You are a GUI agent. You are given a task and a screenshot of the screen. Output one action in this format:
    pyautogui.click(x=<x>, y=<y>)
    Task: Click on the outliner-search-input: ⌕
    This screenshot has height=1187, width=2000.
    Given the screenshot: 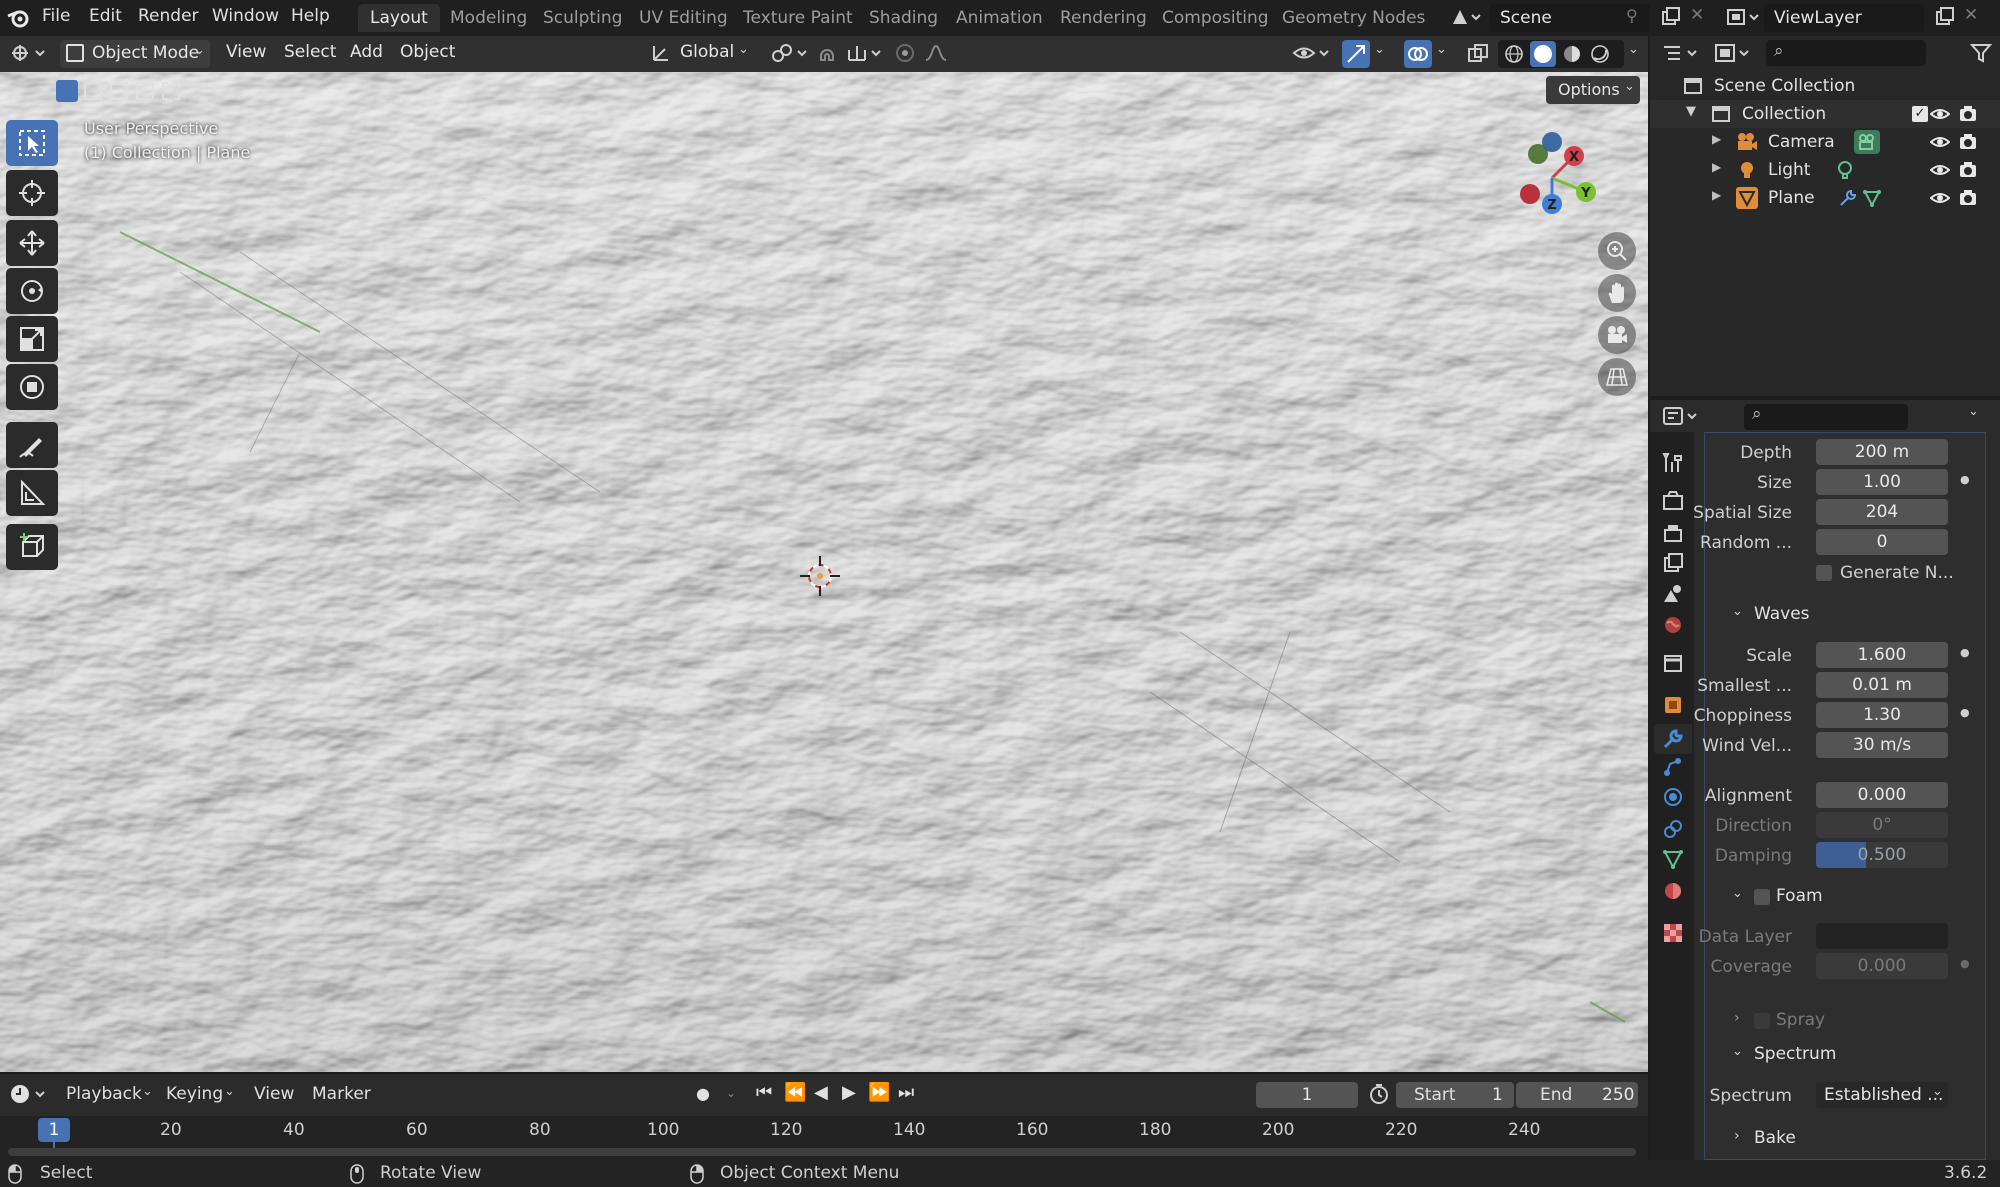 What is the action you would take?
    pyautogui.click(x=1846, y=53)
    